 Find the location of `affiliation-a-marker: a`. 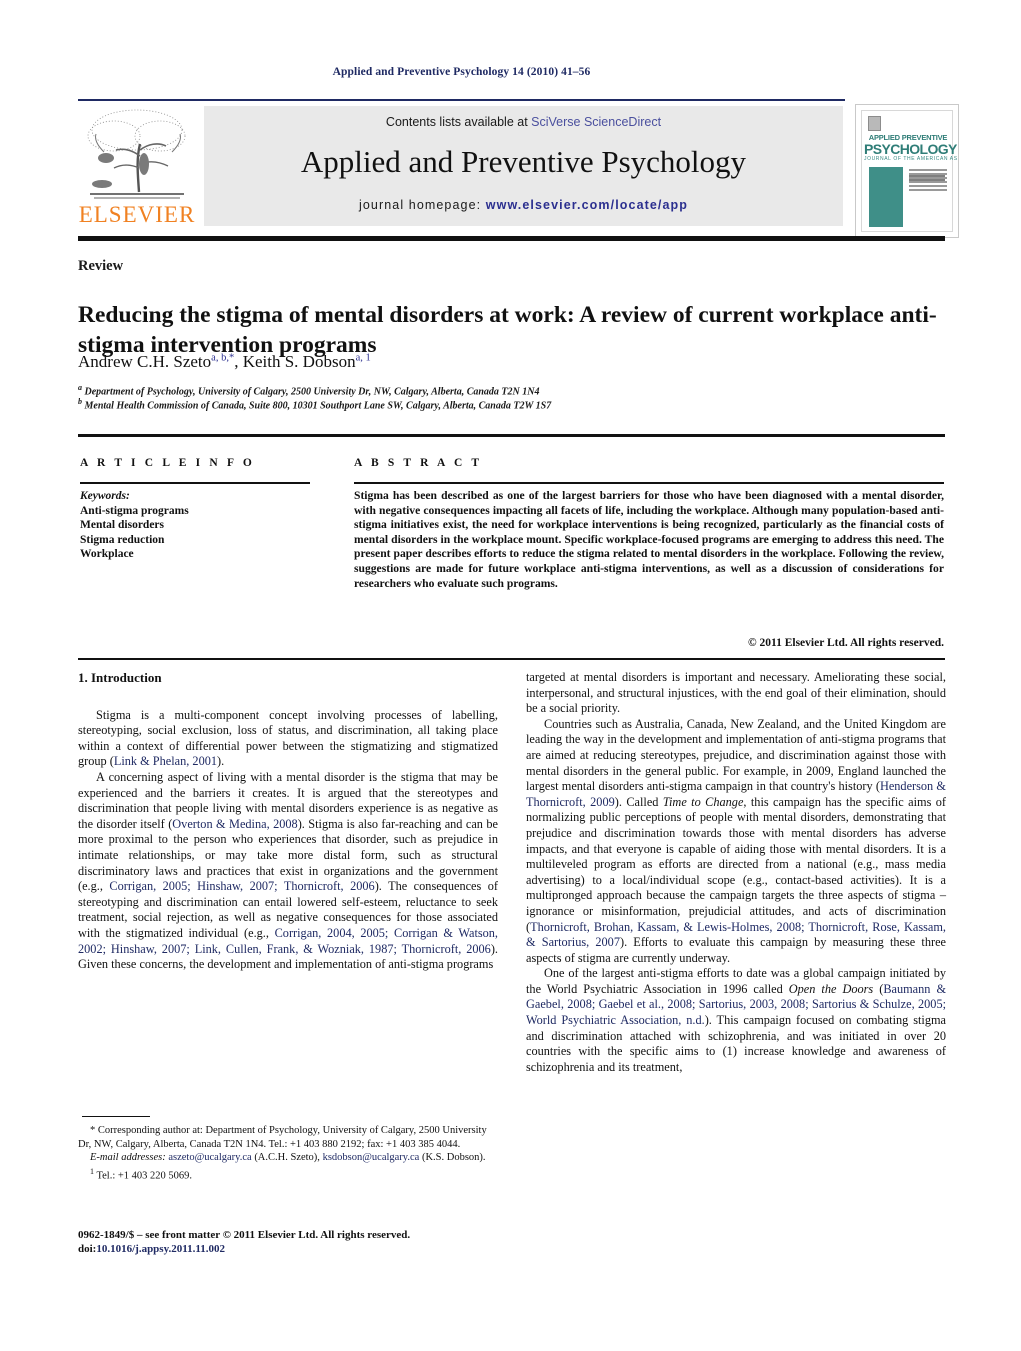

affiliation-a-marker: a is located at coordinates (80, 387).